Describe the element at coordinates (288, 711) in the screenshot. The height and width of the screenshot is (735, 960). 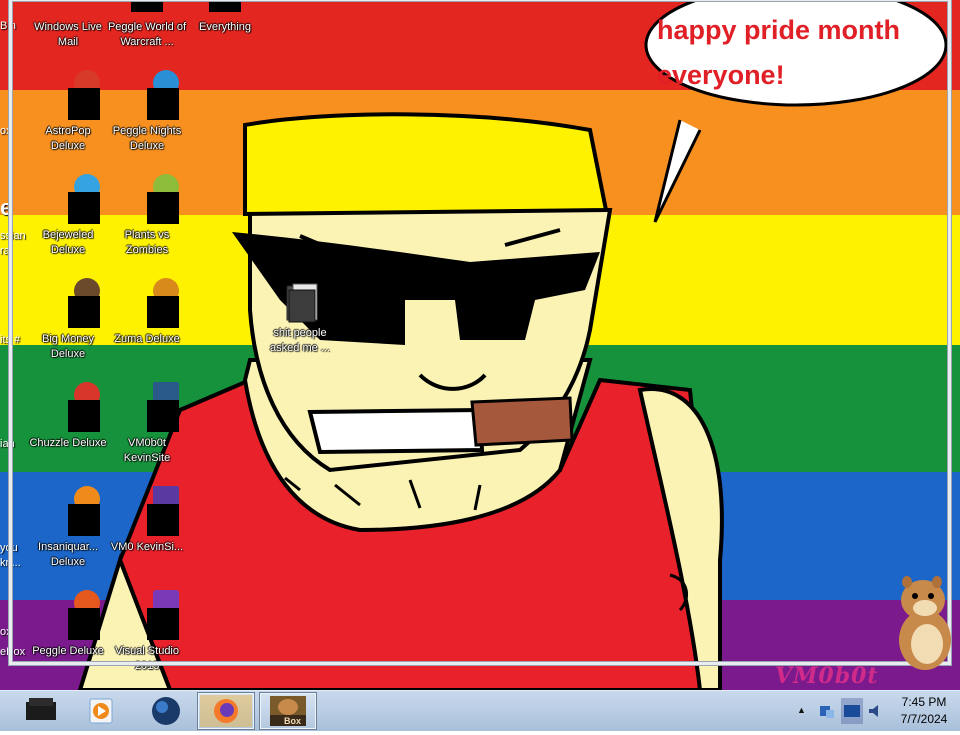
I see `taskbar-button-hamster-box: Box` at that location.